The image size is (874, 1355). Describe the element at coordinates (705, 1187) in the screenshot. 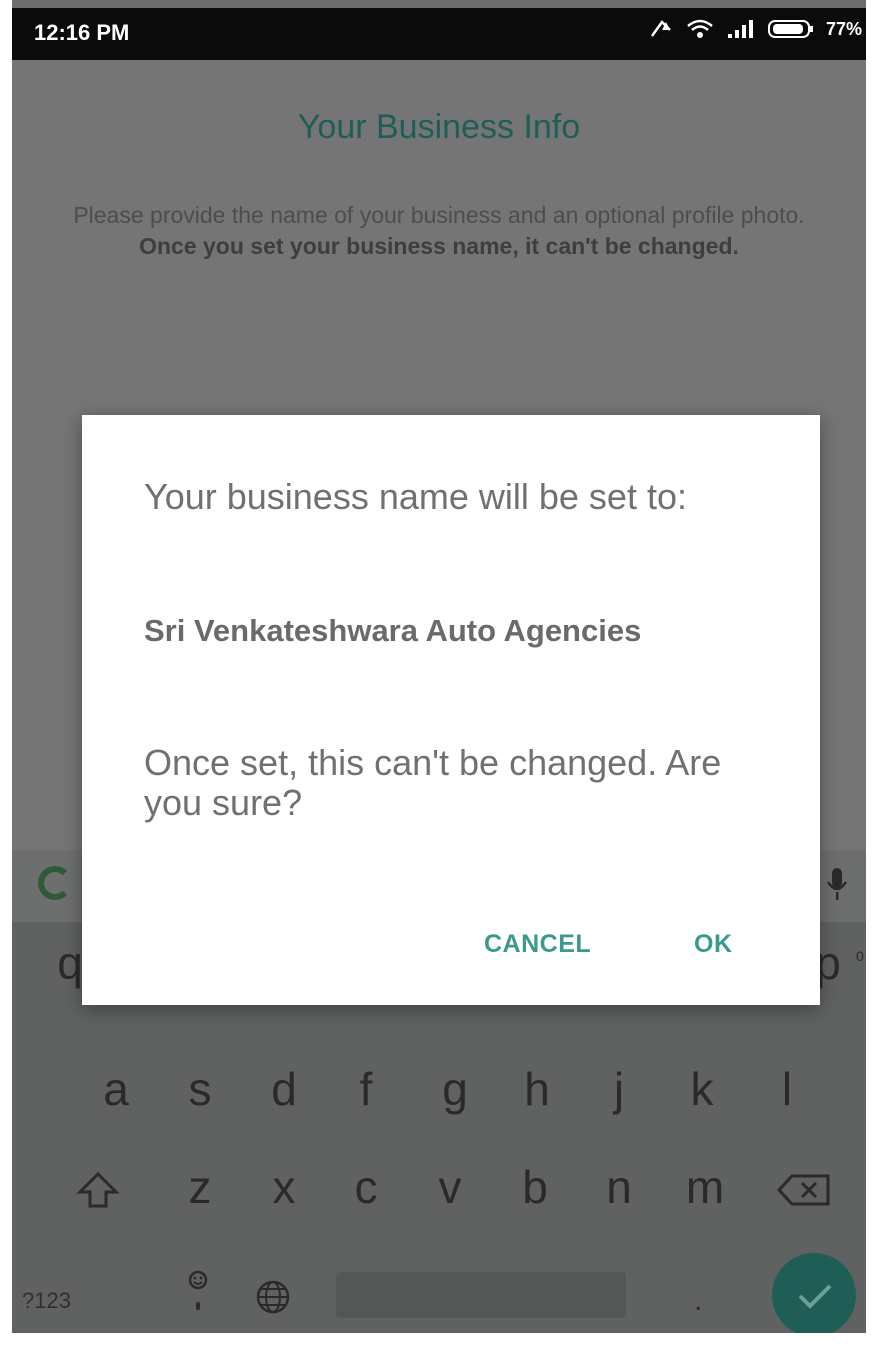

I see `key-m: m` at that location.